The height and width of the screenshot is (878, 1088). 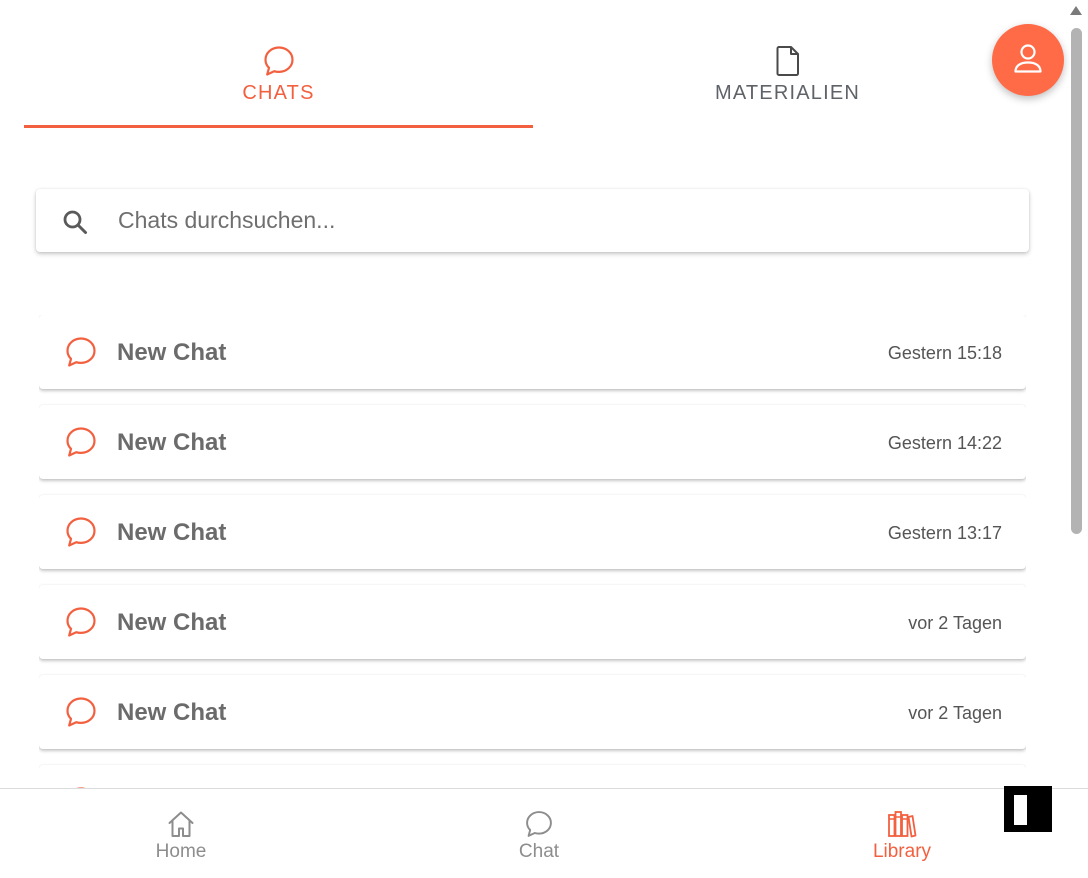 What do you see at coordinates (539, 851) in the screenshot?
I see `nav-chat-label: Chat` at bounding box center [539, 851].